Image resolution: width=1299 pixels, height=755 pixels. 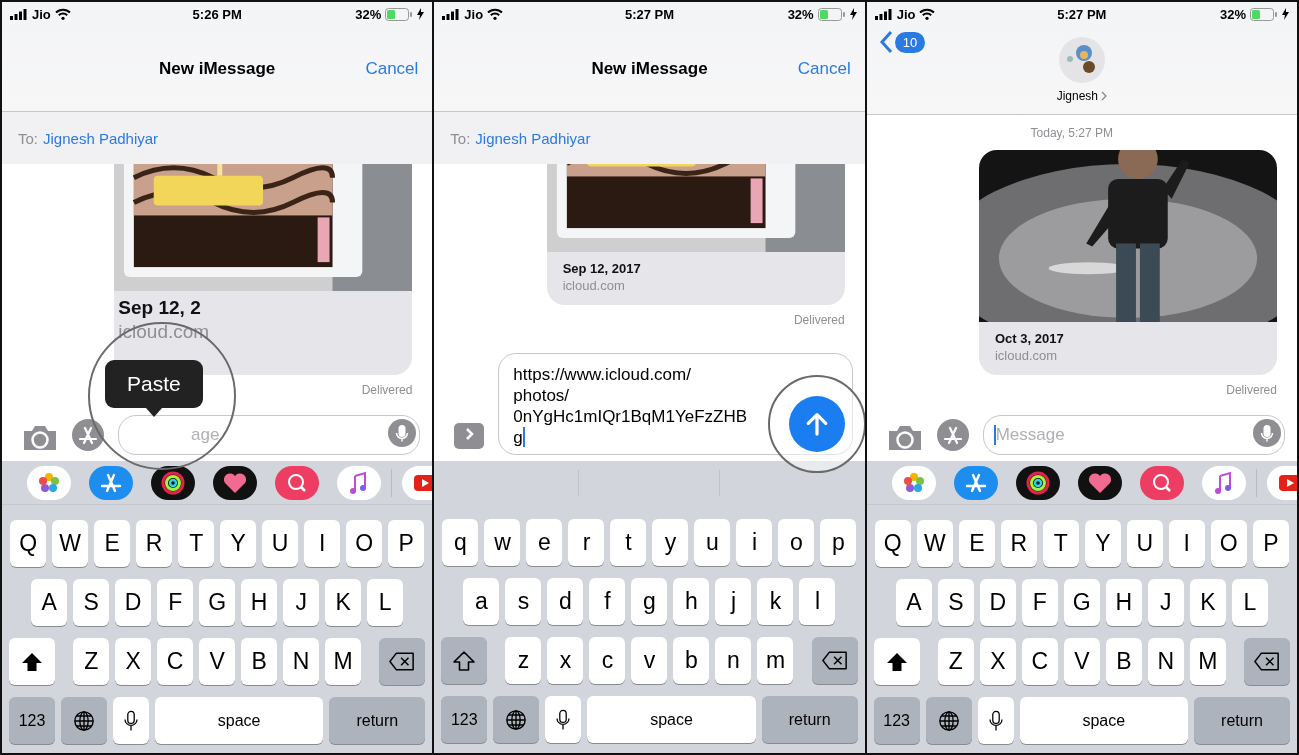 I want to click on keyboard-key: D, so click(x=133, y=602).